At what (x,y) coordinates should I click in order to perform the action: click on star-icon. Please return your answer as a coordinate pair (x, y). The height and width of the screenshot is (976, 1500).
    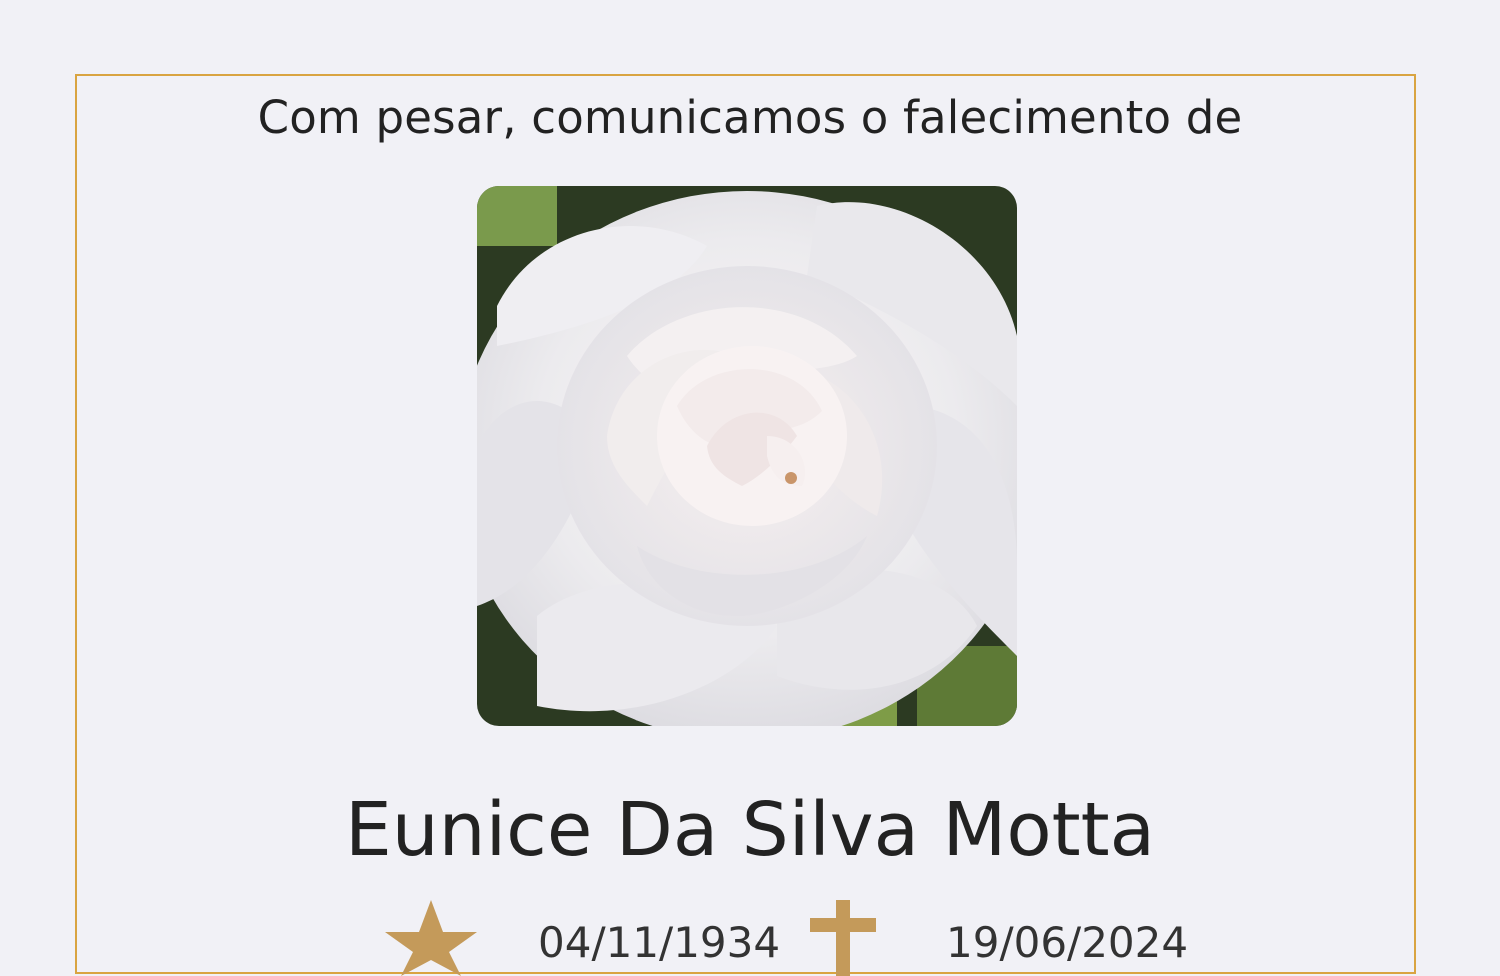
    Looking at the image, I should click on (431, 938).